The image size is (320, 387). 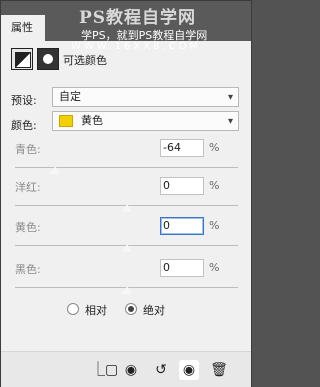 What do you see at coordinates (126, 167) in the screenshot?
I see `cyan-slider-track` at bounding box center [126, 167].